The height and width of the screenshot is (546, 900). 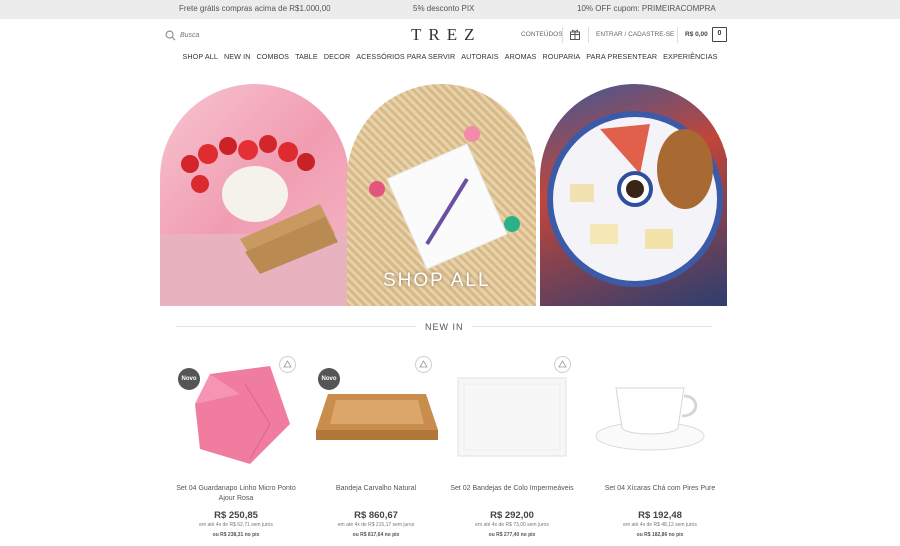 I want to click on nav-table: TABLE, so click(x=306, y=60).